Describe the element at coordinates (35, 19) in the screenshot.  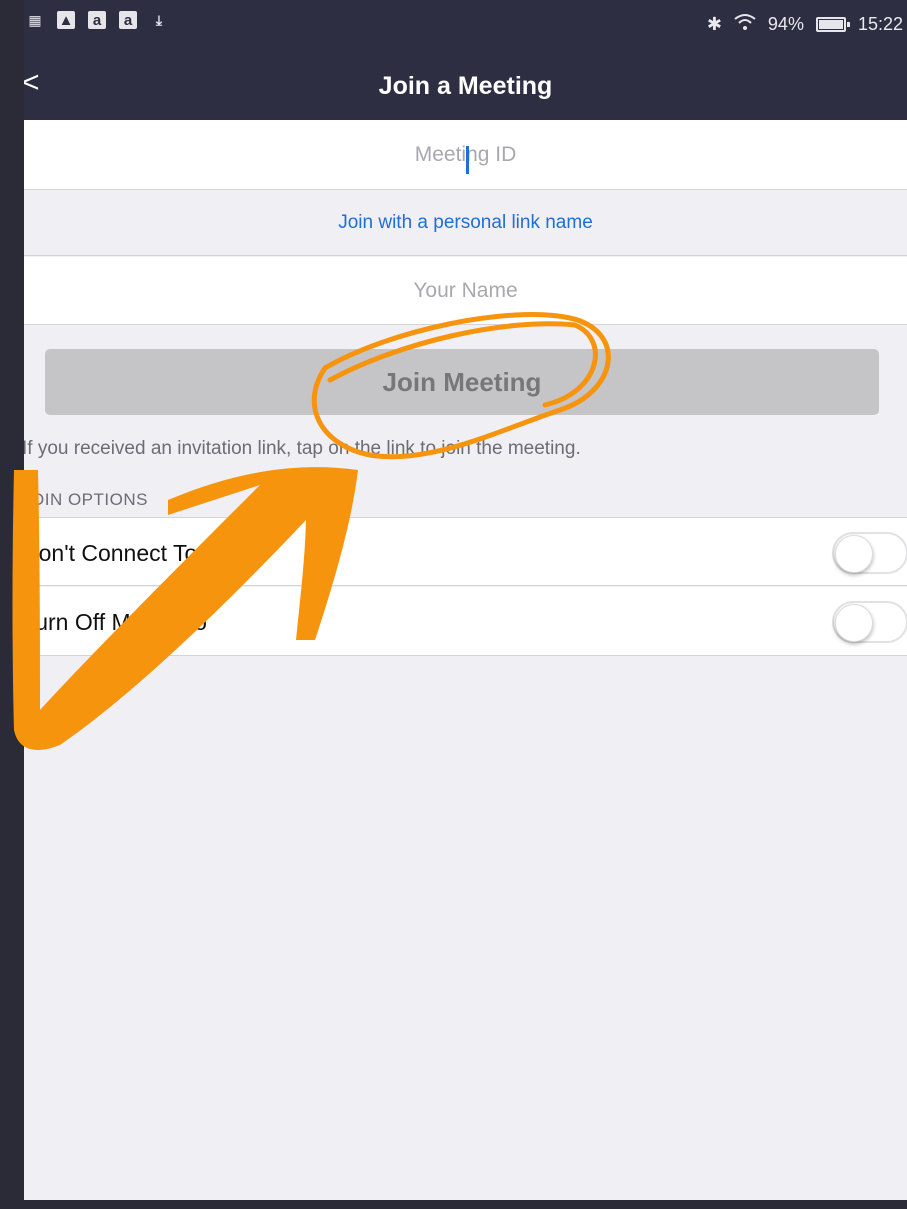
I see `notification-icon: ▦` at that location.